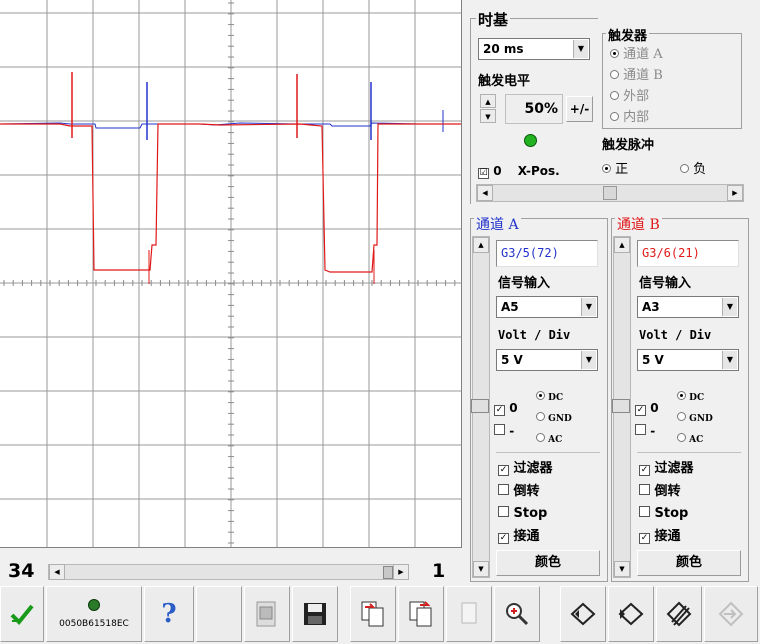 Image resolution: width=760 pixels, height=644 pixels. Describe the element at coordinates (583, 614) in the screenshot. I see `step-left-button` at that location.